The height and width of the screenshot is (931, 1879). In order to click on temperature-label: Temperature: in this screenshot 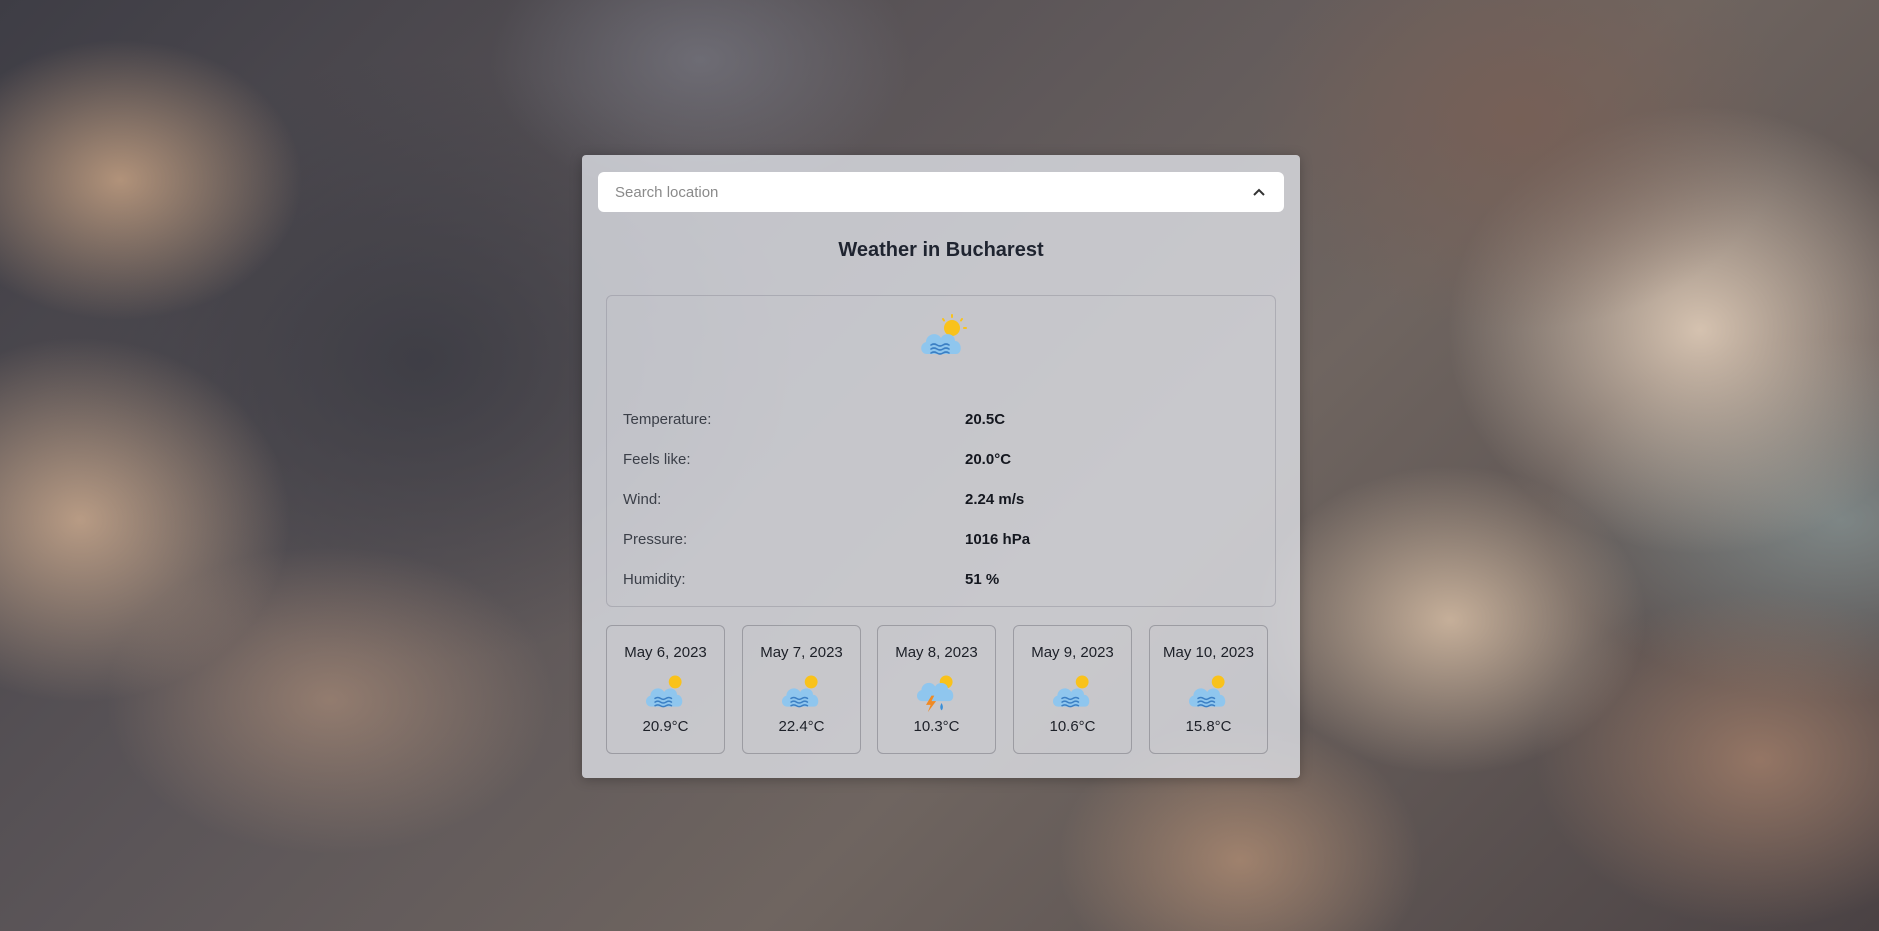, I will do `click(667, 419)`.